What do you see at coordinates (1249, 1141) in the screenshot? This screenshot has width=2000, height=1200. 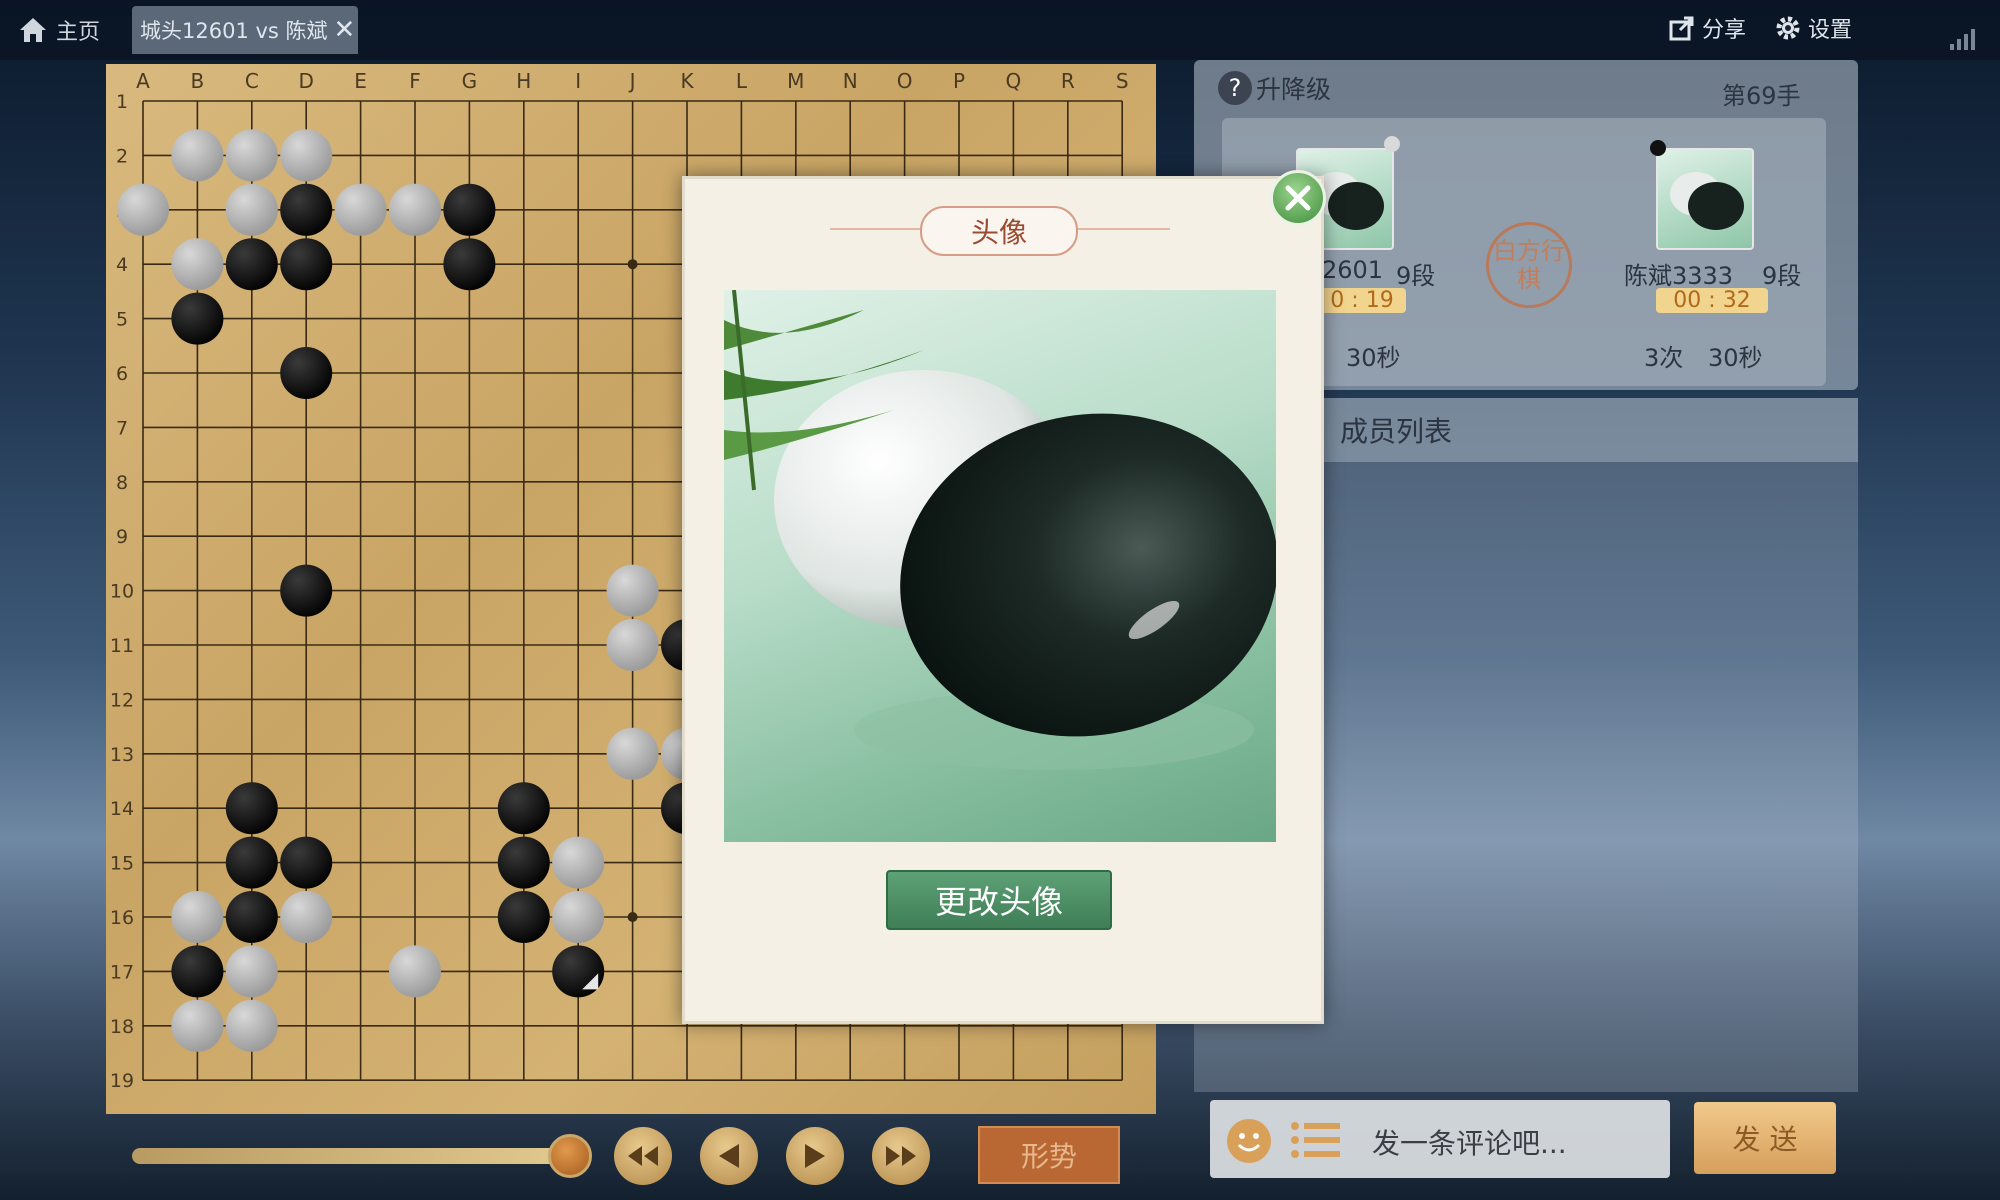 I see `emoji-icon` at bounding box center [1249, 1141].